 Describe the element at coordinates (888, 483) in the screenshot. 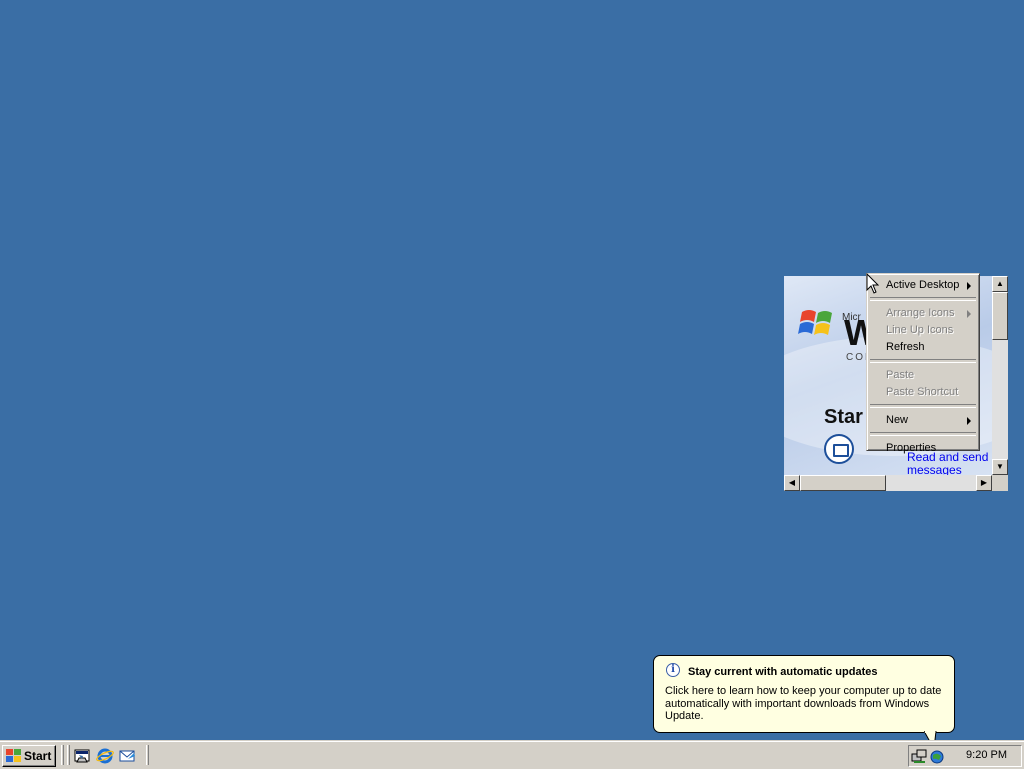

I see `horizontal-scrollbar: ◀ ▶` at that location.